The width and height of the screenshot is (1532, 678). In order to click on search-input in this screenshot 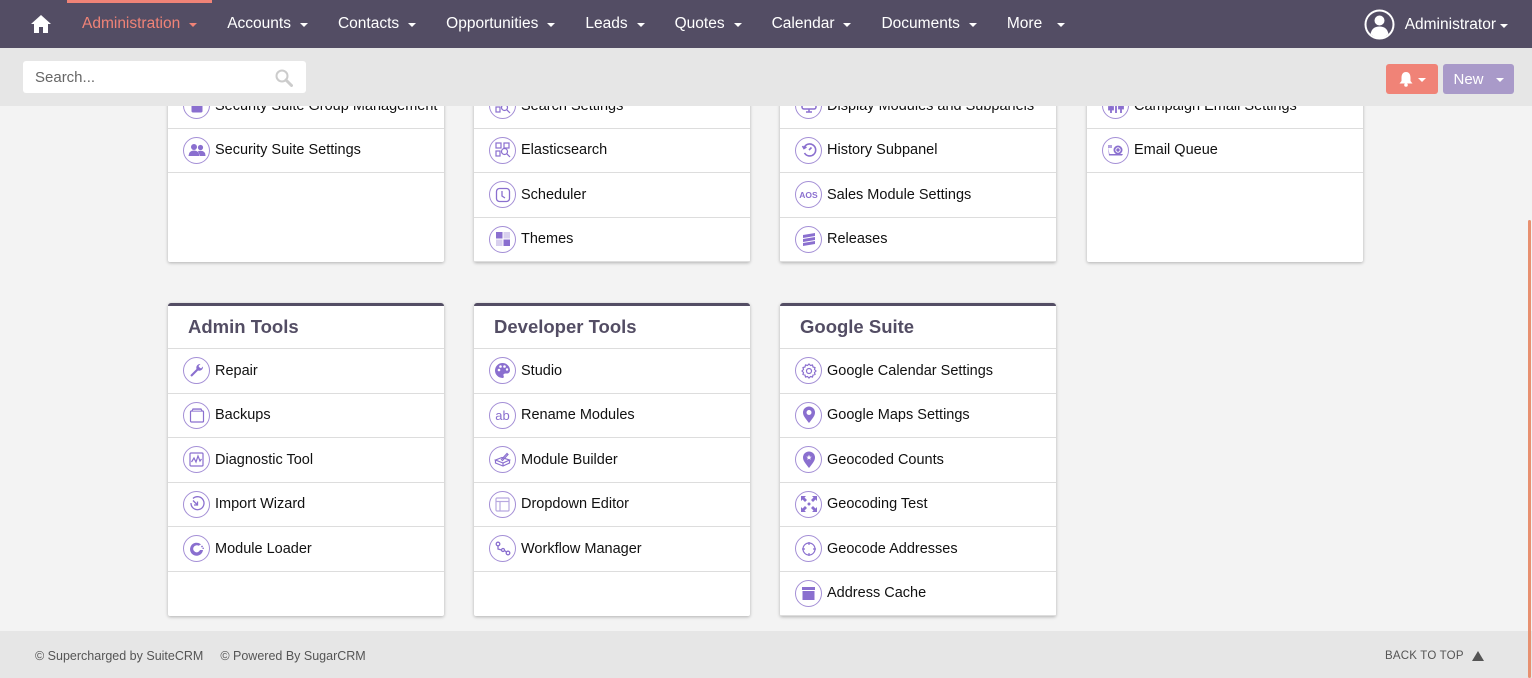, I will do `click(143, 77)`.